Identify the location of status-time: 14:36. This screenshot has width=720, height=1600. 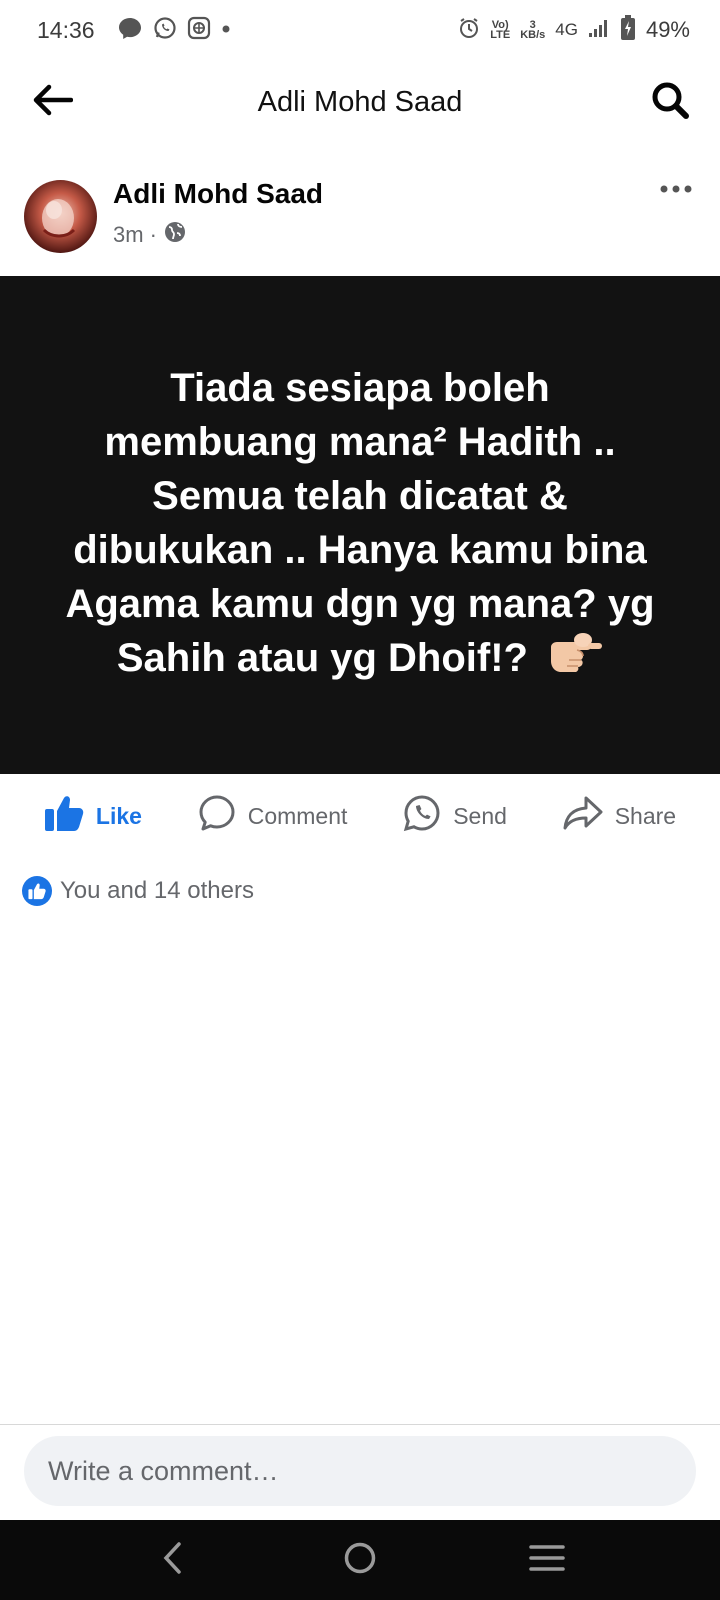
(66, 29).